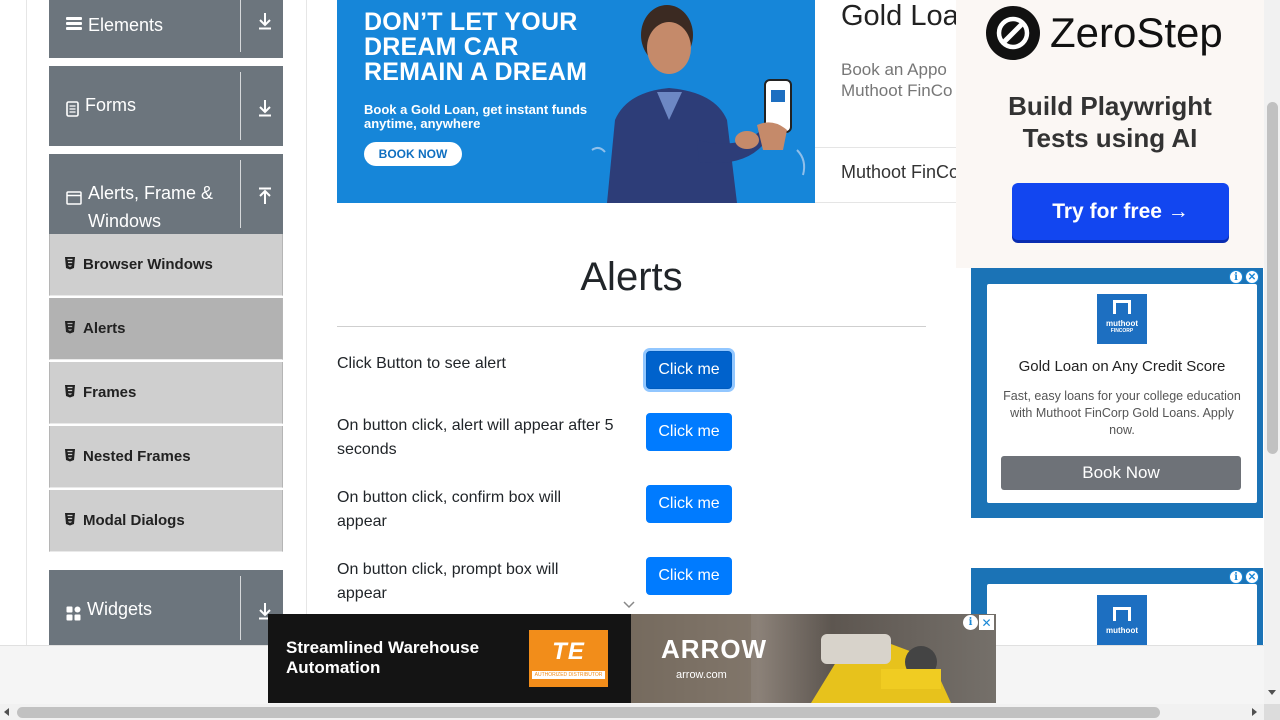  What do you see at coordinates (885, 147) in the screenshot?
I see `side-separator` at bounding box center [885, 147].